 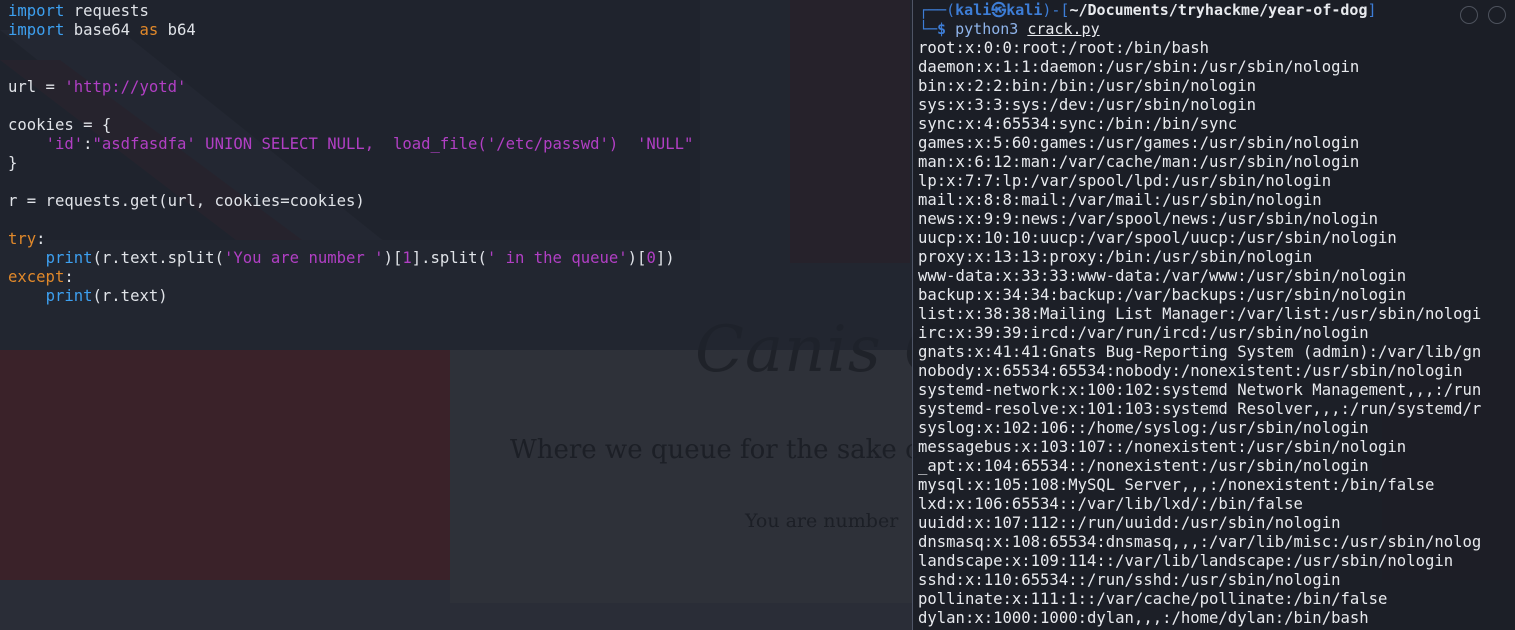 I want to click on code-token: ]), so click(x=665, y=258).